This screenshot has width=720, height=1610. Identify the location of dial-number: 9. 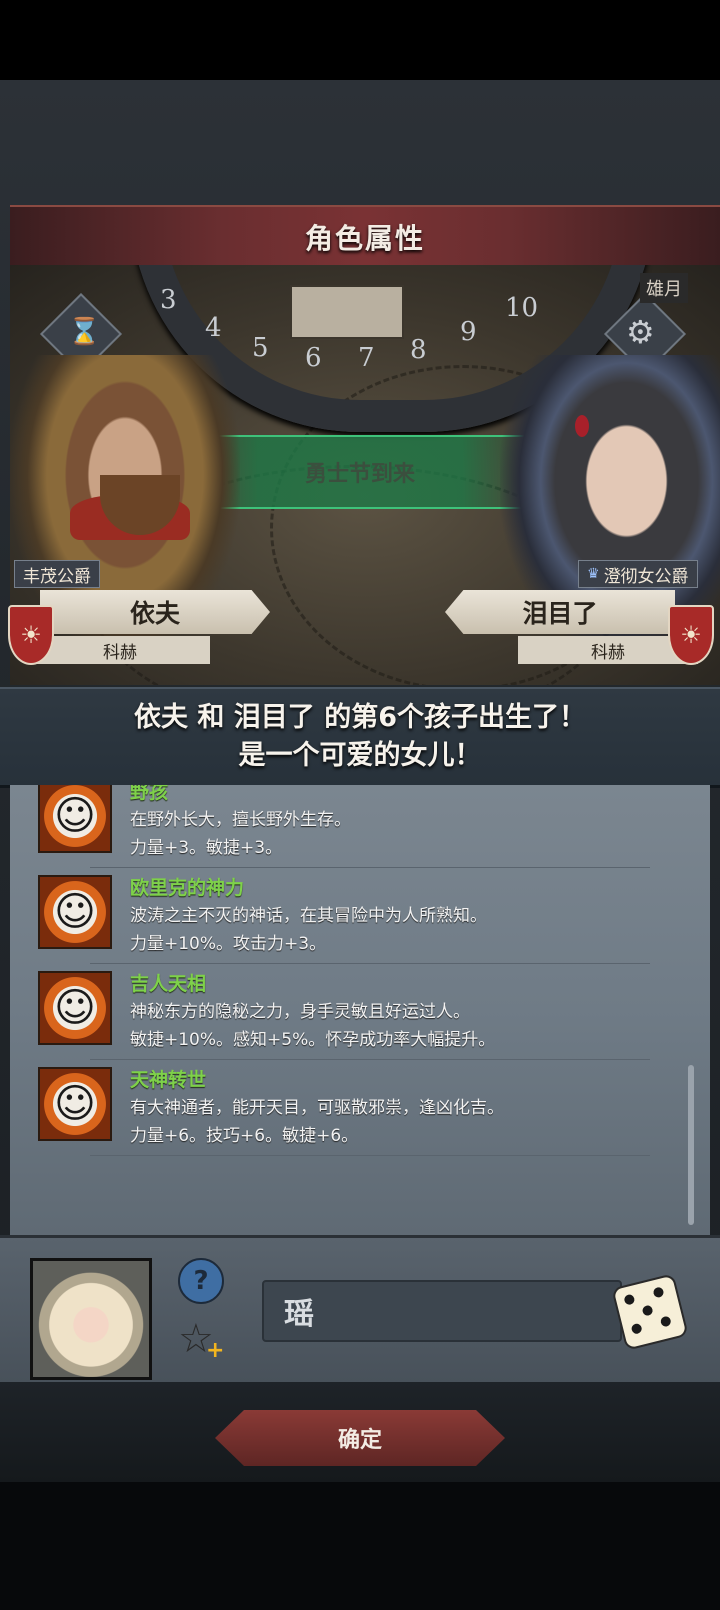
(468, 332).